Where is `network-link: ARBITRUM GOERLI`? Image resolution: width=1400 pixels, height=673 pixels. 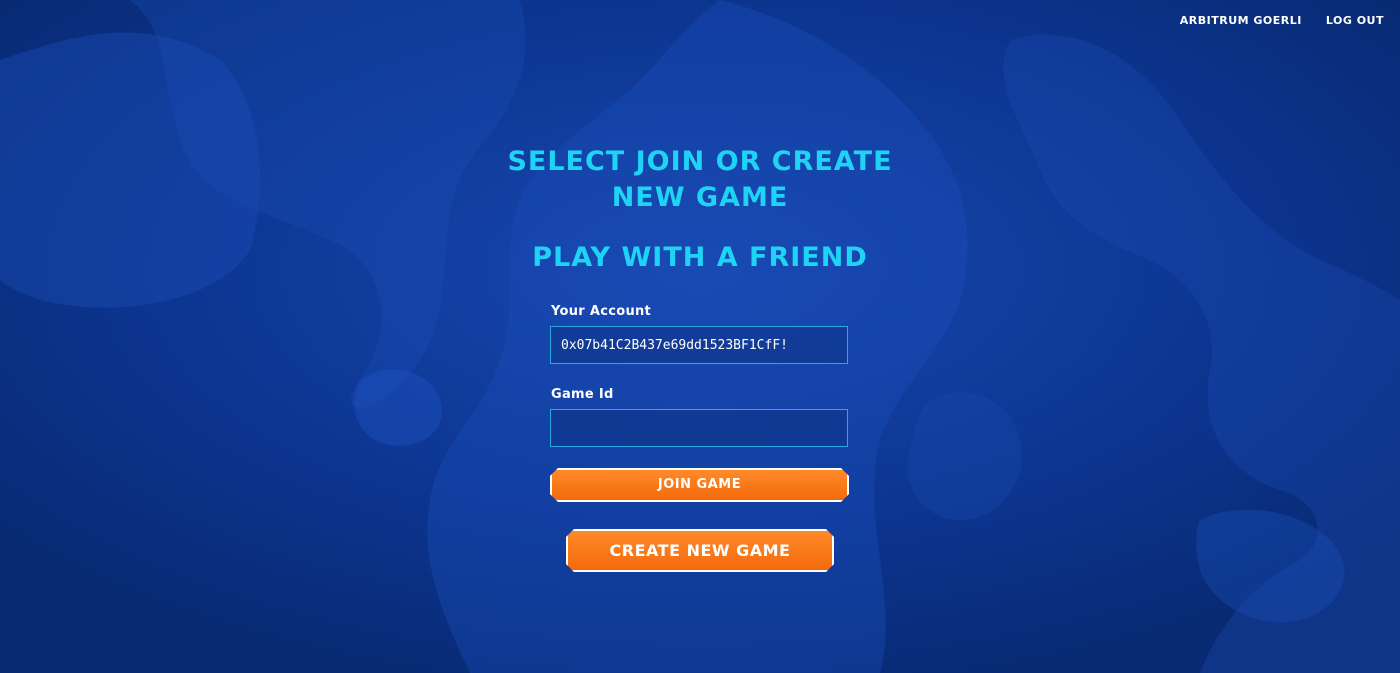 network-link: ARBITRUM GOERLI is located at coordinates (1241, 20).